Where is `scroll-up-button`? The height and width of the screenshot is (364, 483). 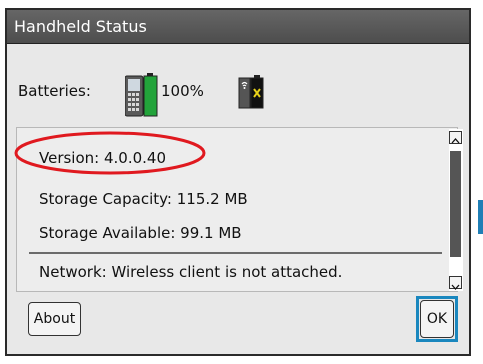 scroll-up-button is located at coordinates (455, 137).